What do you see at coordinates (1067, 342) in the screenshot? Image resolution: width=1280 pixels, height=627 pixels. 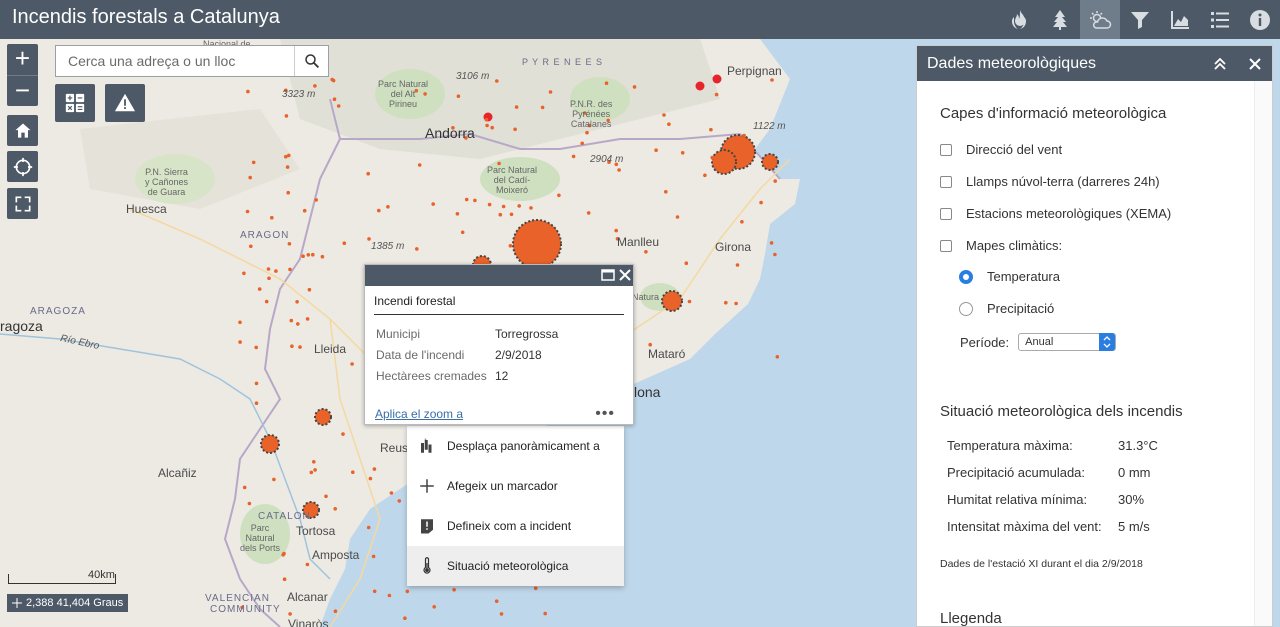 I see `period-select: Anual` at bounding box center [1067, 342].